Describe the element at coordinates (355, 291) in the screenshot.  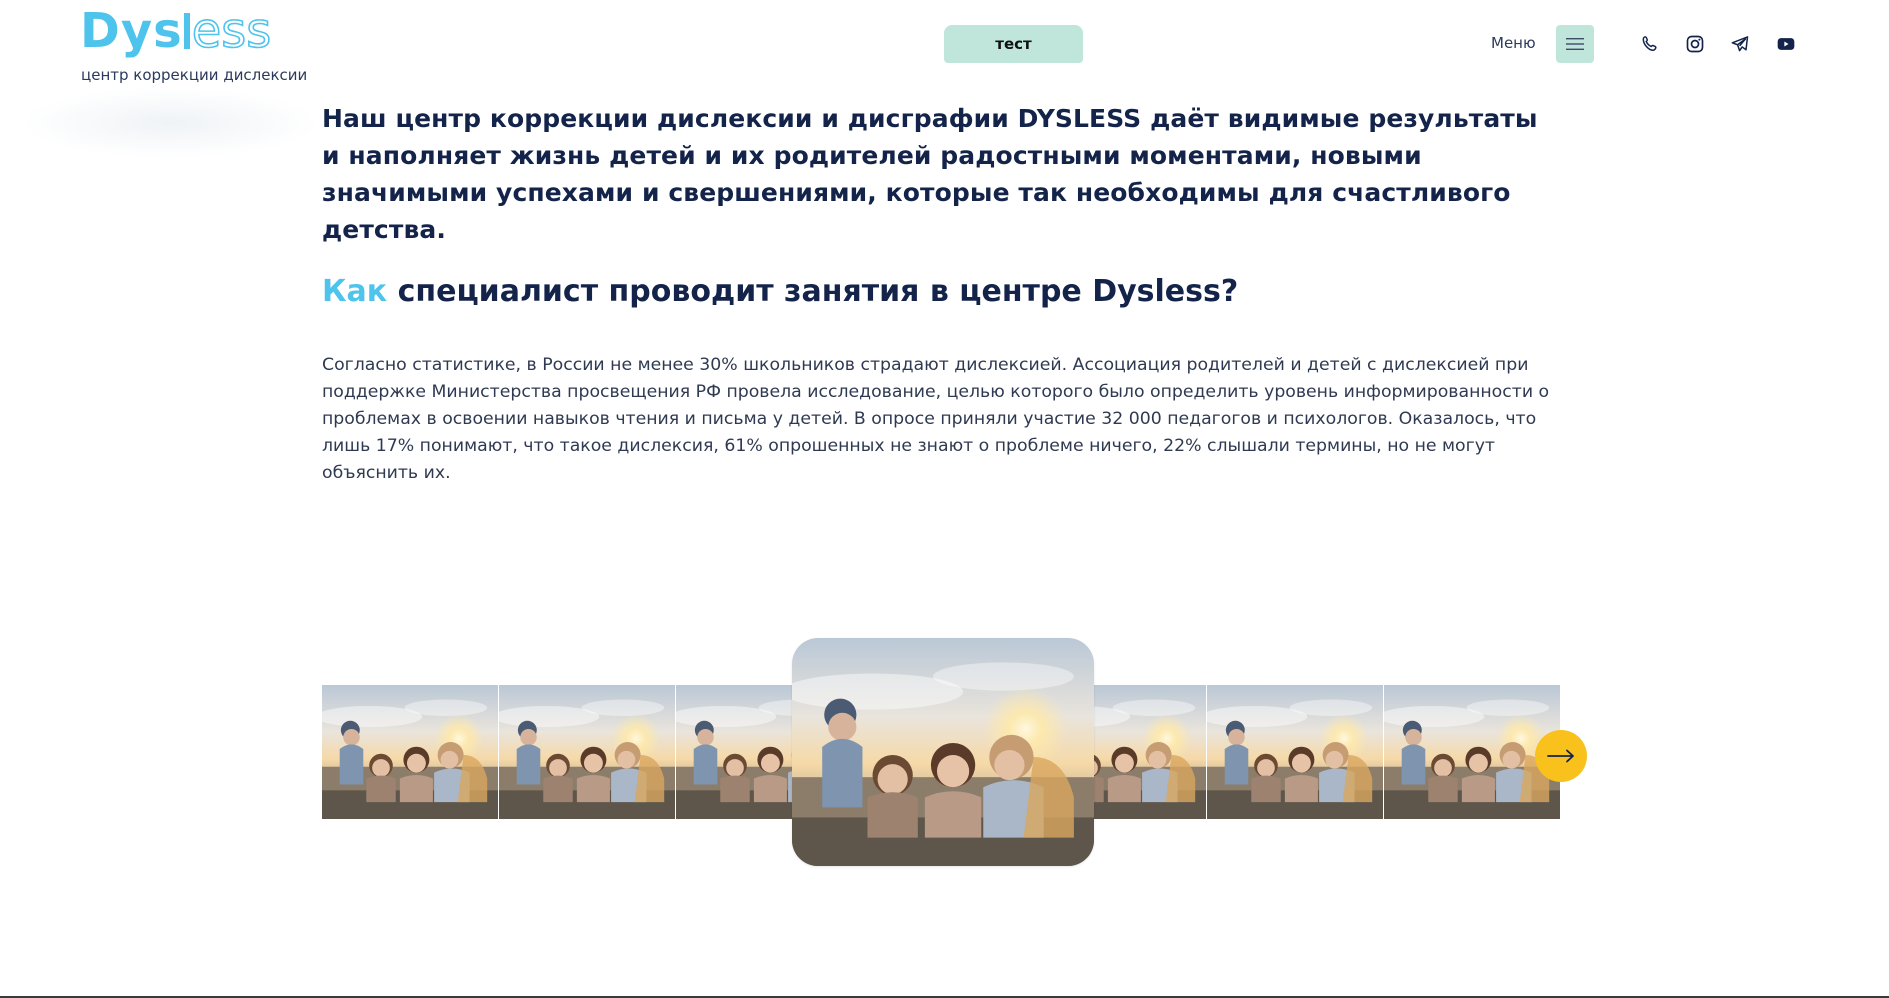
I see `heading-accent: Как` at that location.